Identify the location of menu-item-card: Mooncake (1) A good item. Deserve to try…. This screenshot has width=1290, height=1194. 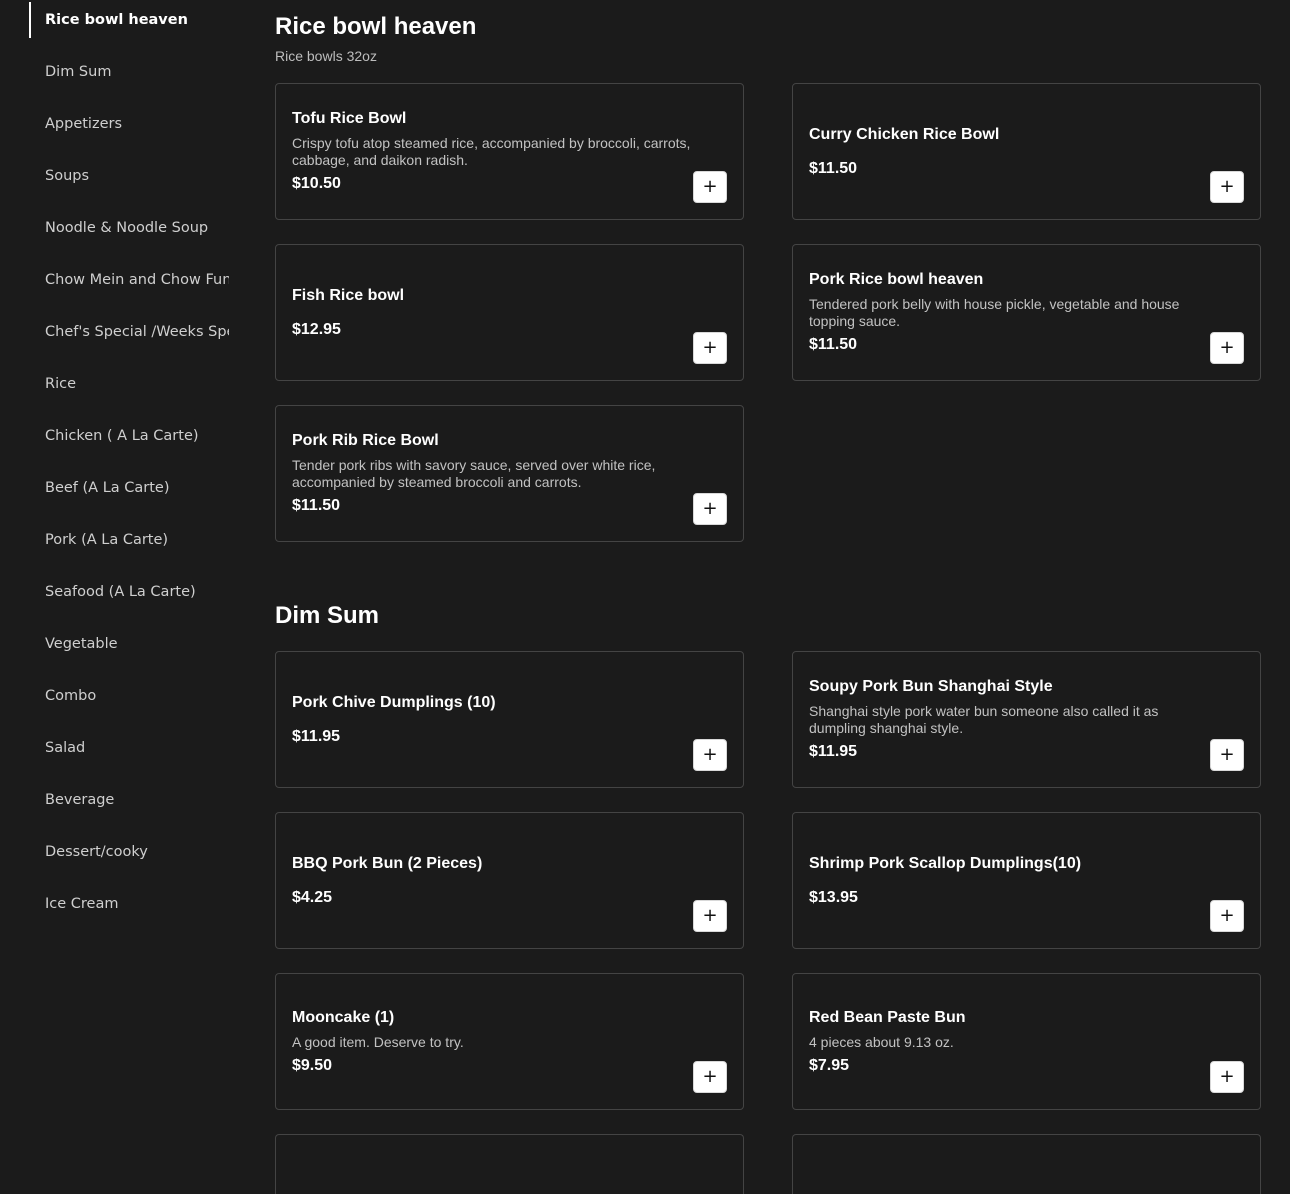
(509, 1041).